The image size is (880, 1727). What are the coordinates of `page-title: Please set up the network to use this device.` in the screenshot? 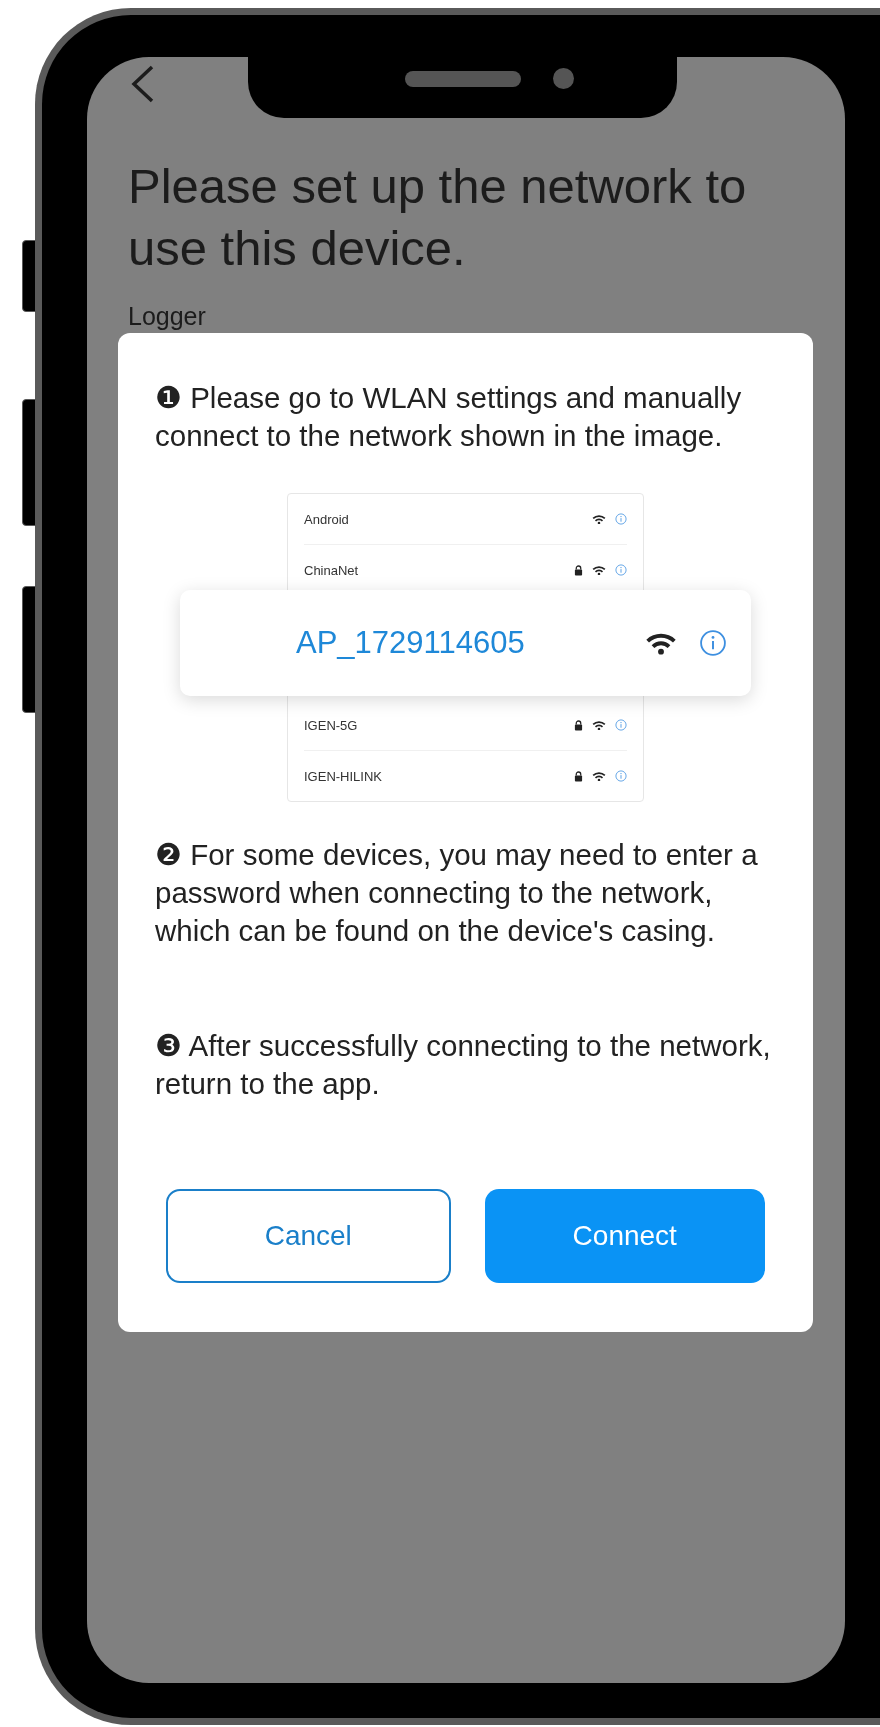 It's located at (438, 217).